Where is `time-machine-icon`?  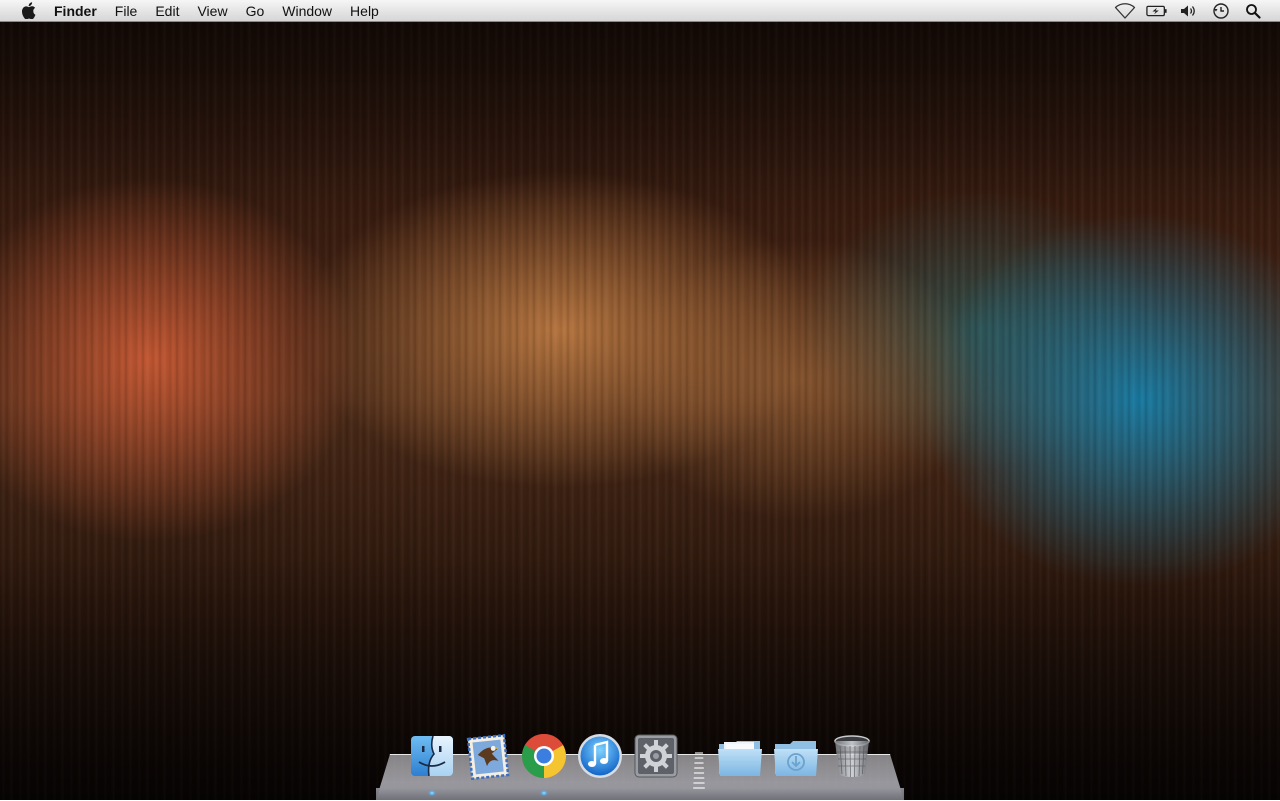 time-machine-icon is located at coordinates (1221, 11).